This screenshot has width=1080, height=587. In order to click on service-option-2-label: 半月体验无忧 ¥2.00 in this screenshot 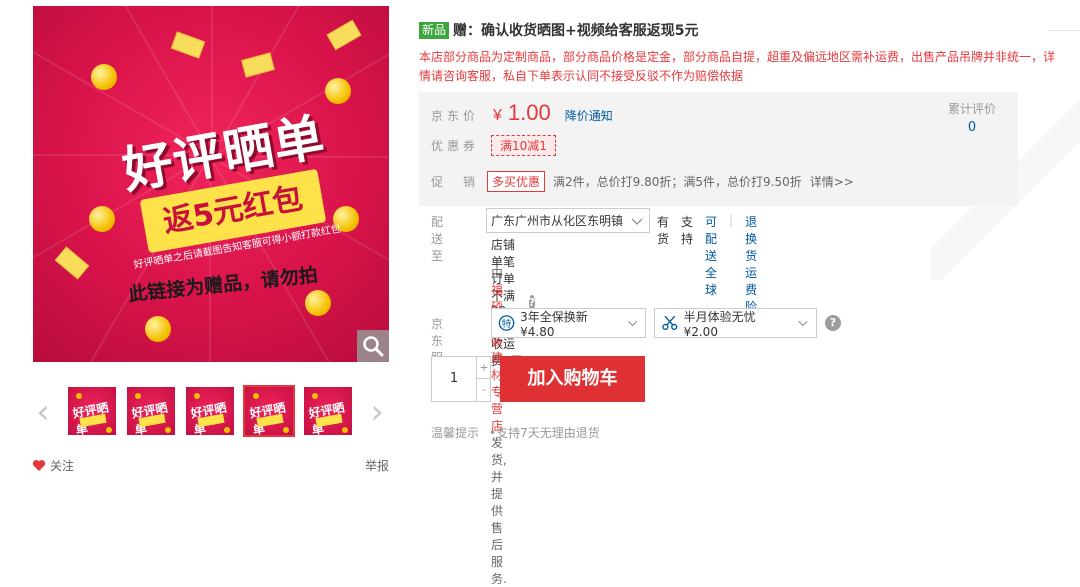, I will do `click(719, 324)`.